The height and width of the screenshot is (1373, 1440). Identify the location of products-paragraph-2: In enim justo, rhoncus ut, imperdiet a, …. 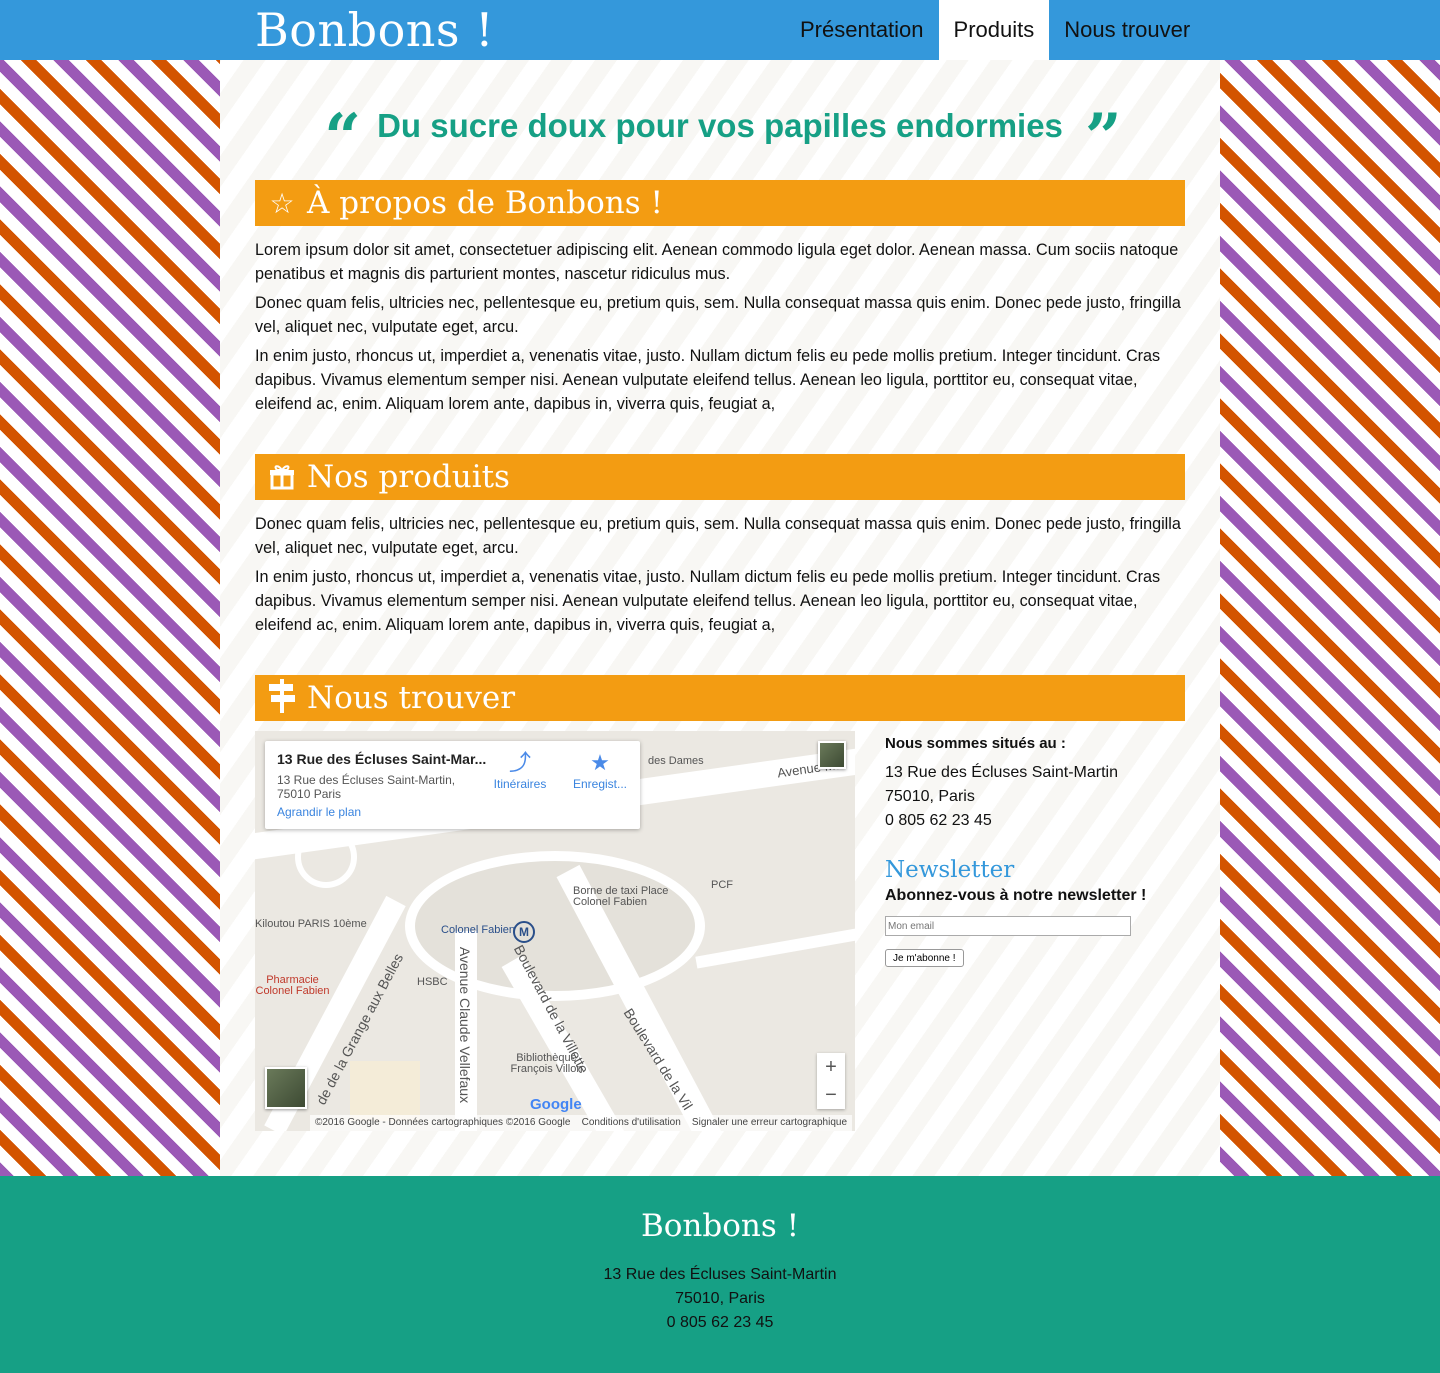
(708, 601).